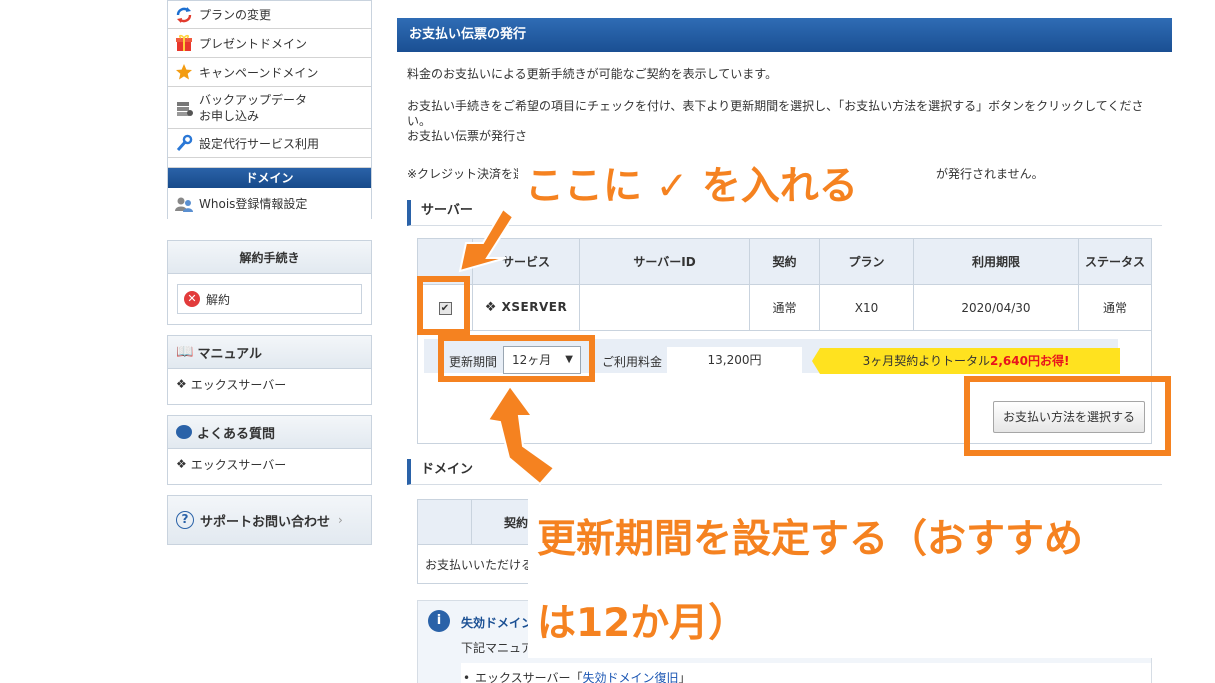 The height and width of the screenshot is (683, 1215). Describe the element at coordinates (185, 352) in the screenshot. I see `book-icon: 📖` at that location.